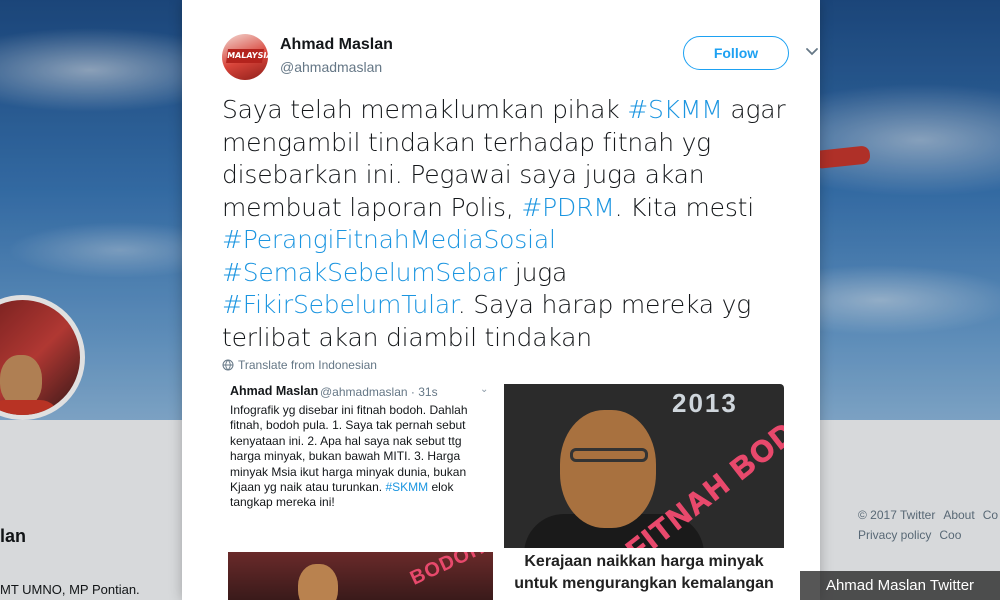 The image size is (1000, 600). I want to click on globe-icon, so click(228, 365).